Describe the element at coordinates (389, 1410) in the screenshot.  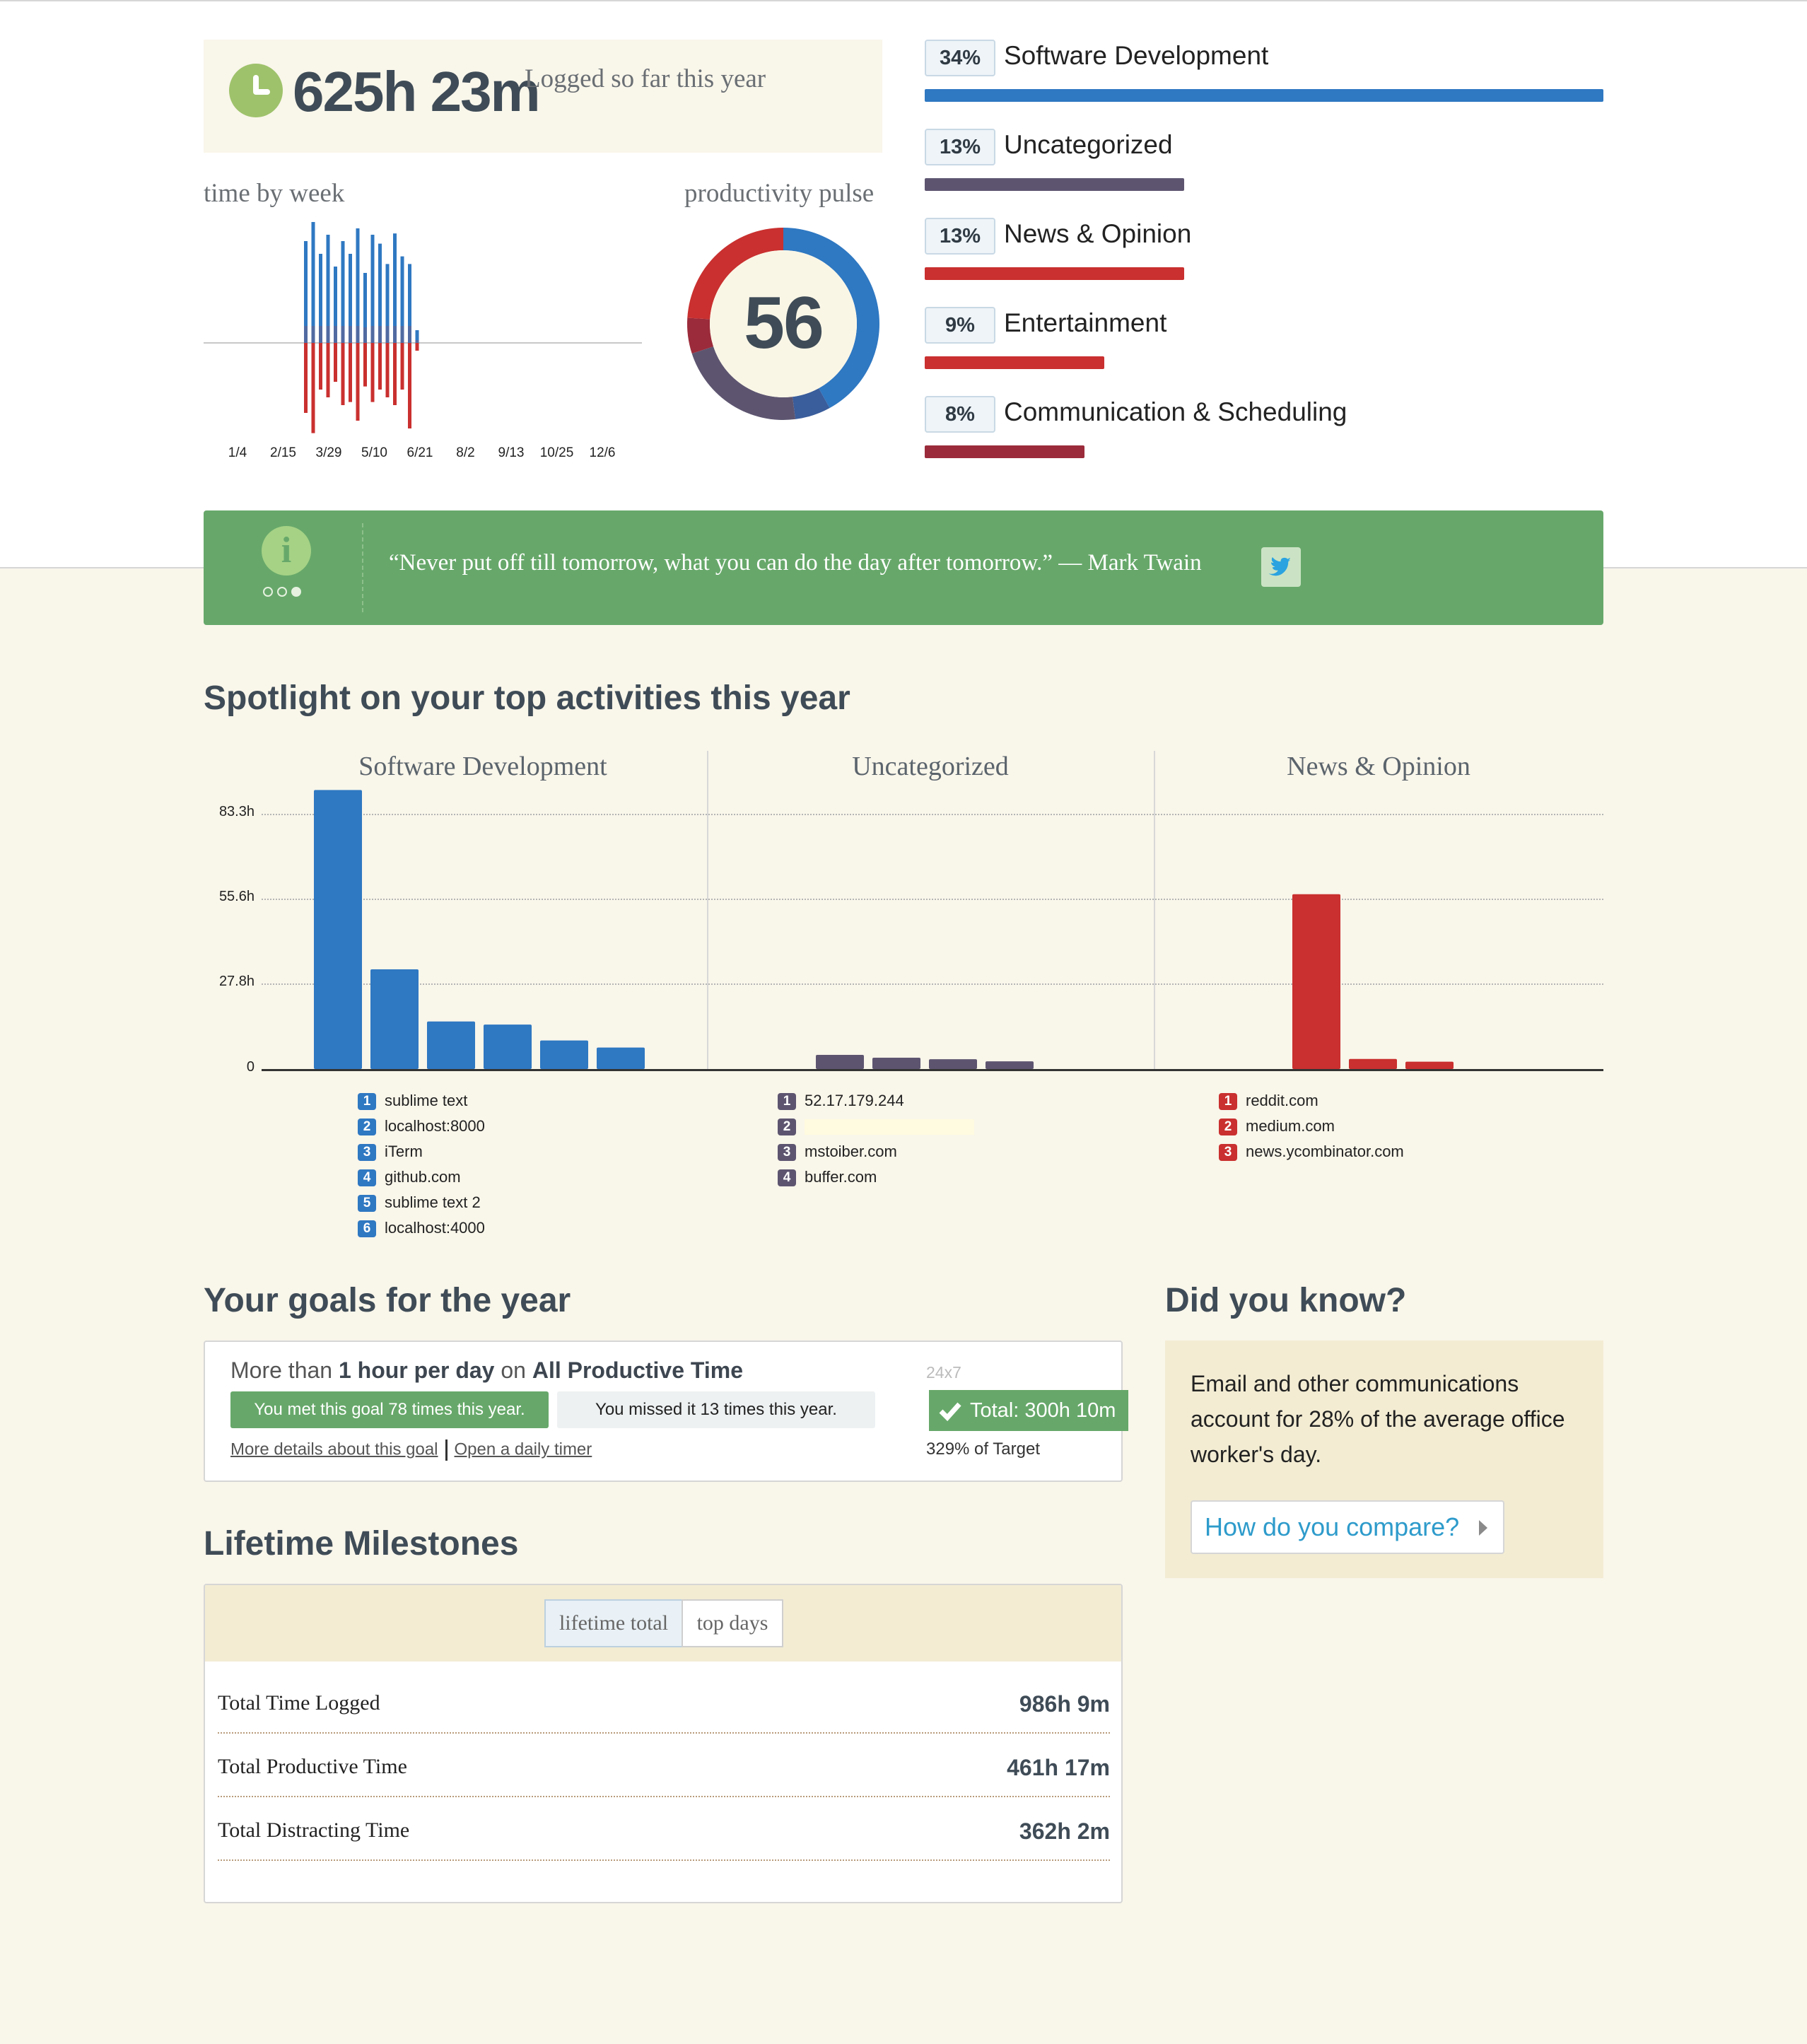
I see `goal-met-count: You met this goal 78 times this year.` at that location.